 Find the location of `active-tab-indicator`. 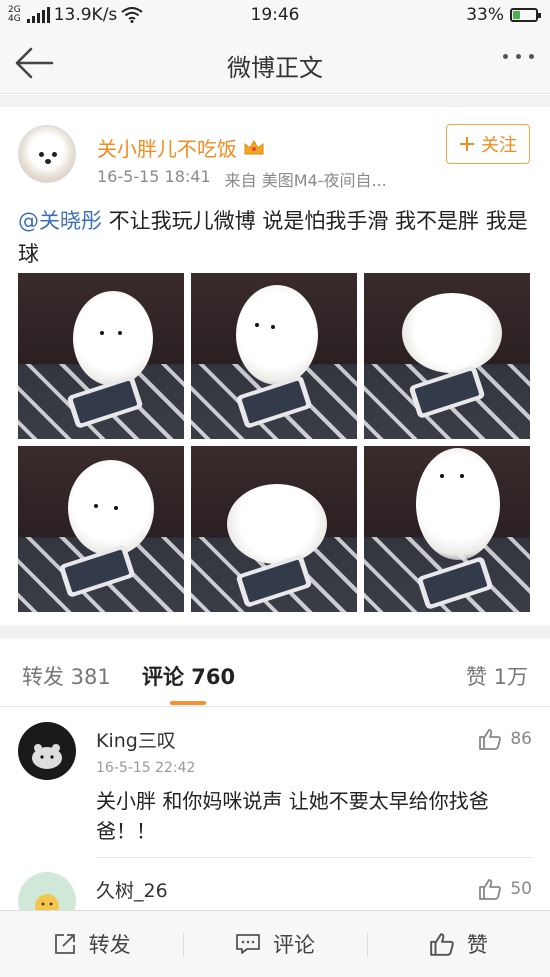

active-tab-indicator is located at coordinates (188, 703).